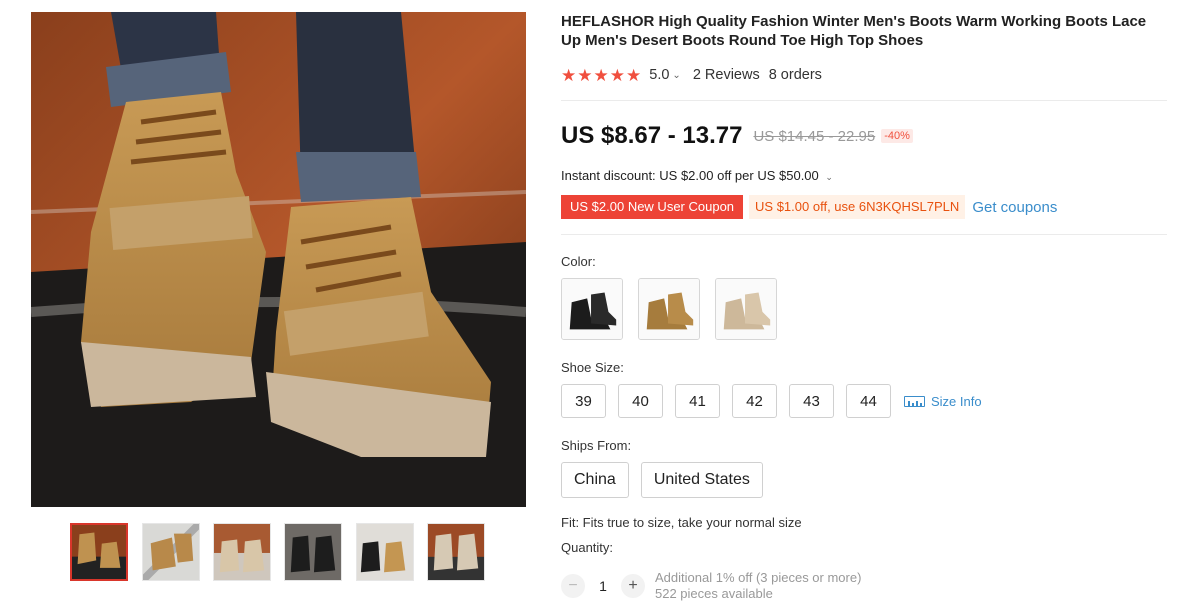  What do you see at coordinates (811, 401) in the screenshot?
I see `size-option: 43` at bounding box center [811, 401].